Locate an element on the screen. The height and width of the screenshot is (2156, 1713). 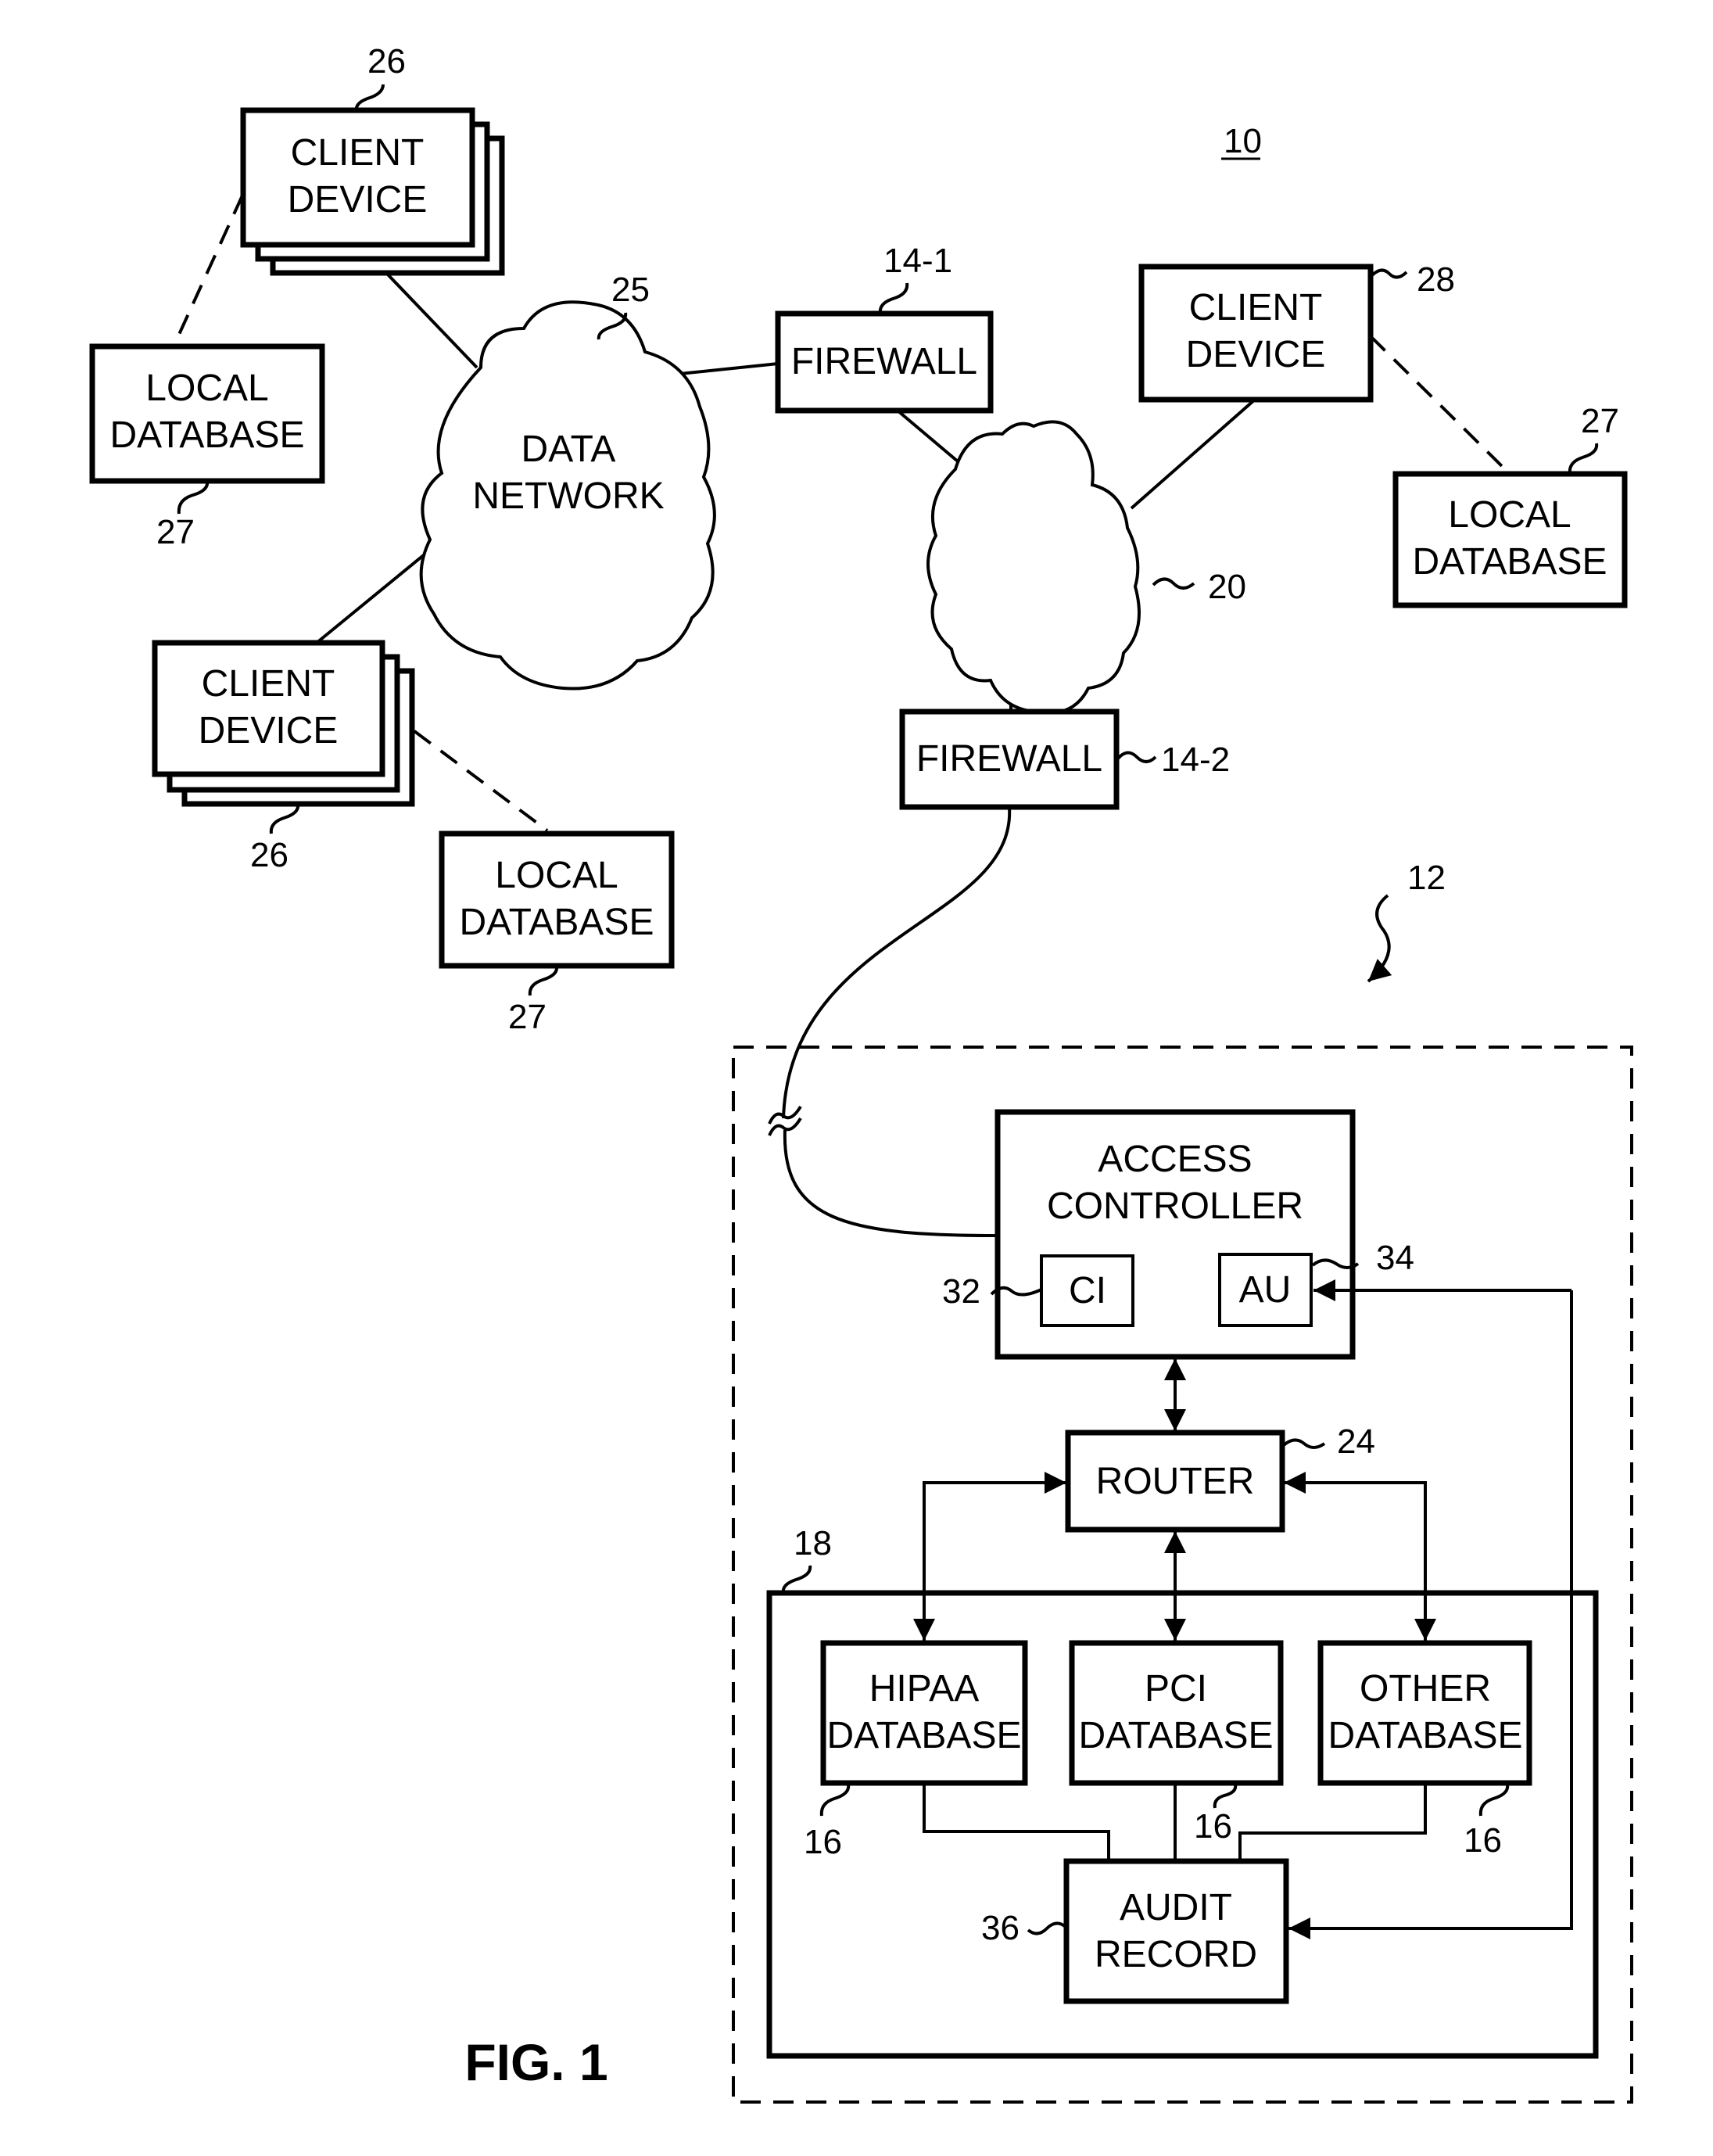
ref-16-hipaa: 16 is located at coordinates (823, 1842).